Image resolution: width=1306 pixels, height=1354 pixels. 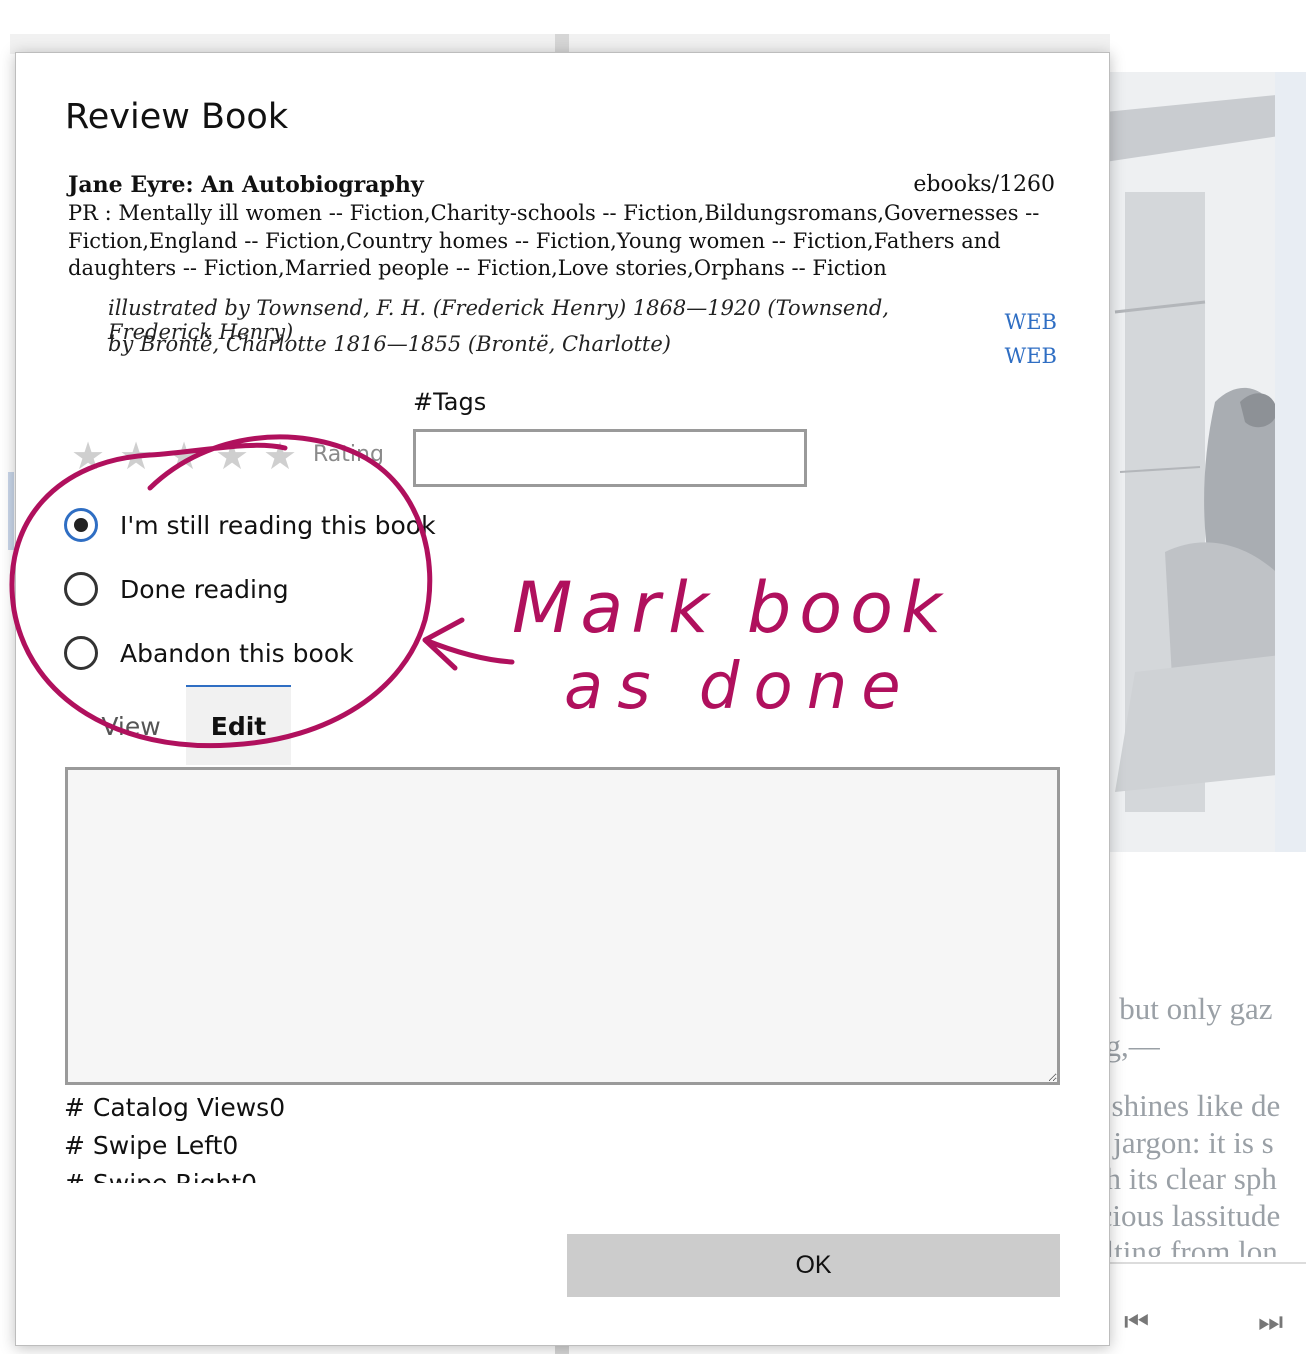 What do you see at coordinates (984, 184) in the screenshot?
I see `book-id: ebooks/1260` at bounding box center [984, 184].